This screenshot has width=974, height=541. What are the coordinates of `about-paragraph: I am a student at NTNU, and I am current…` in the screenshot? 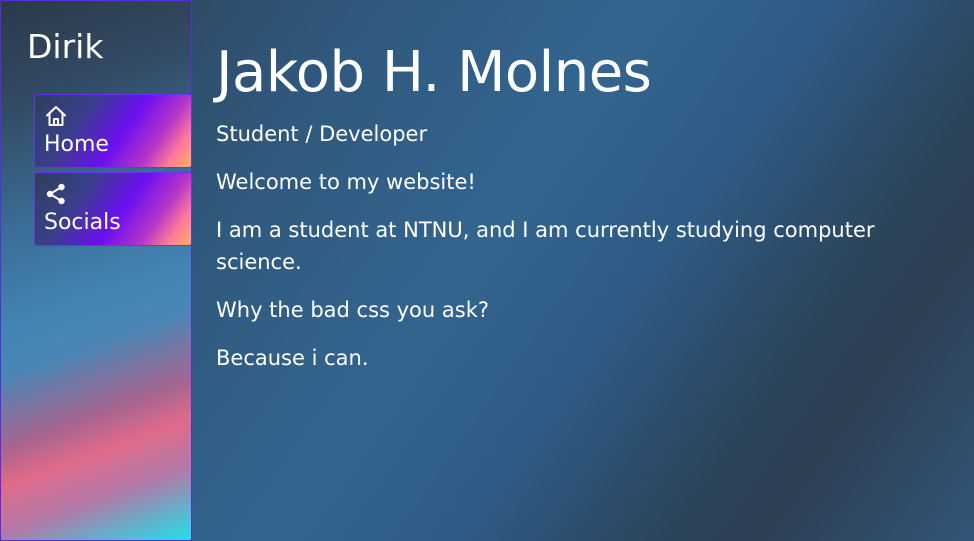 It's located at (545, 246).